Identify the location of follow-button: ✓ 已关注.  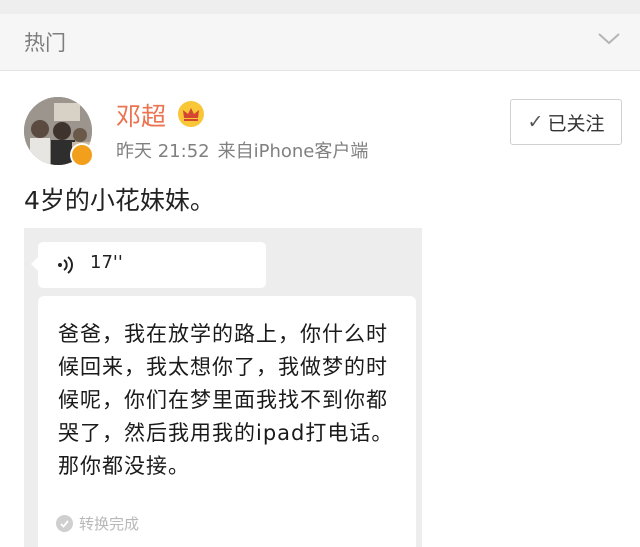
(566, 122).